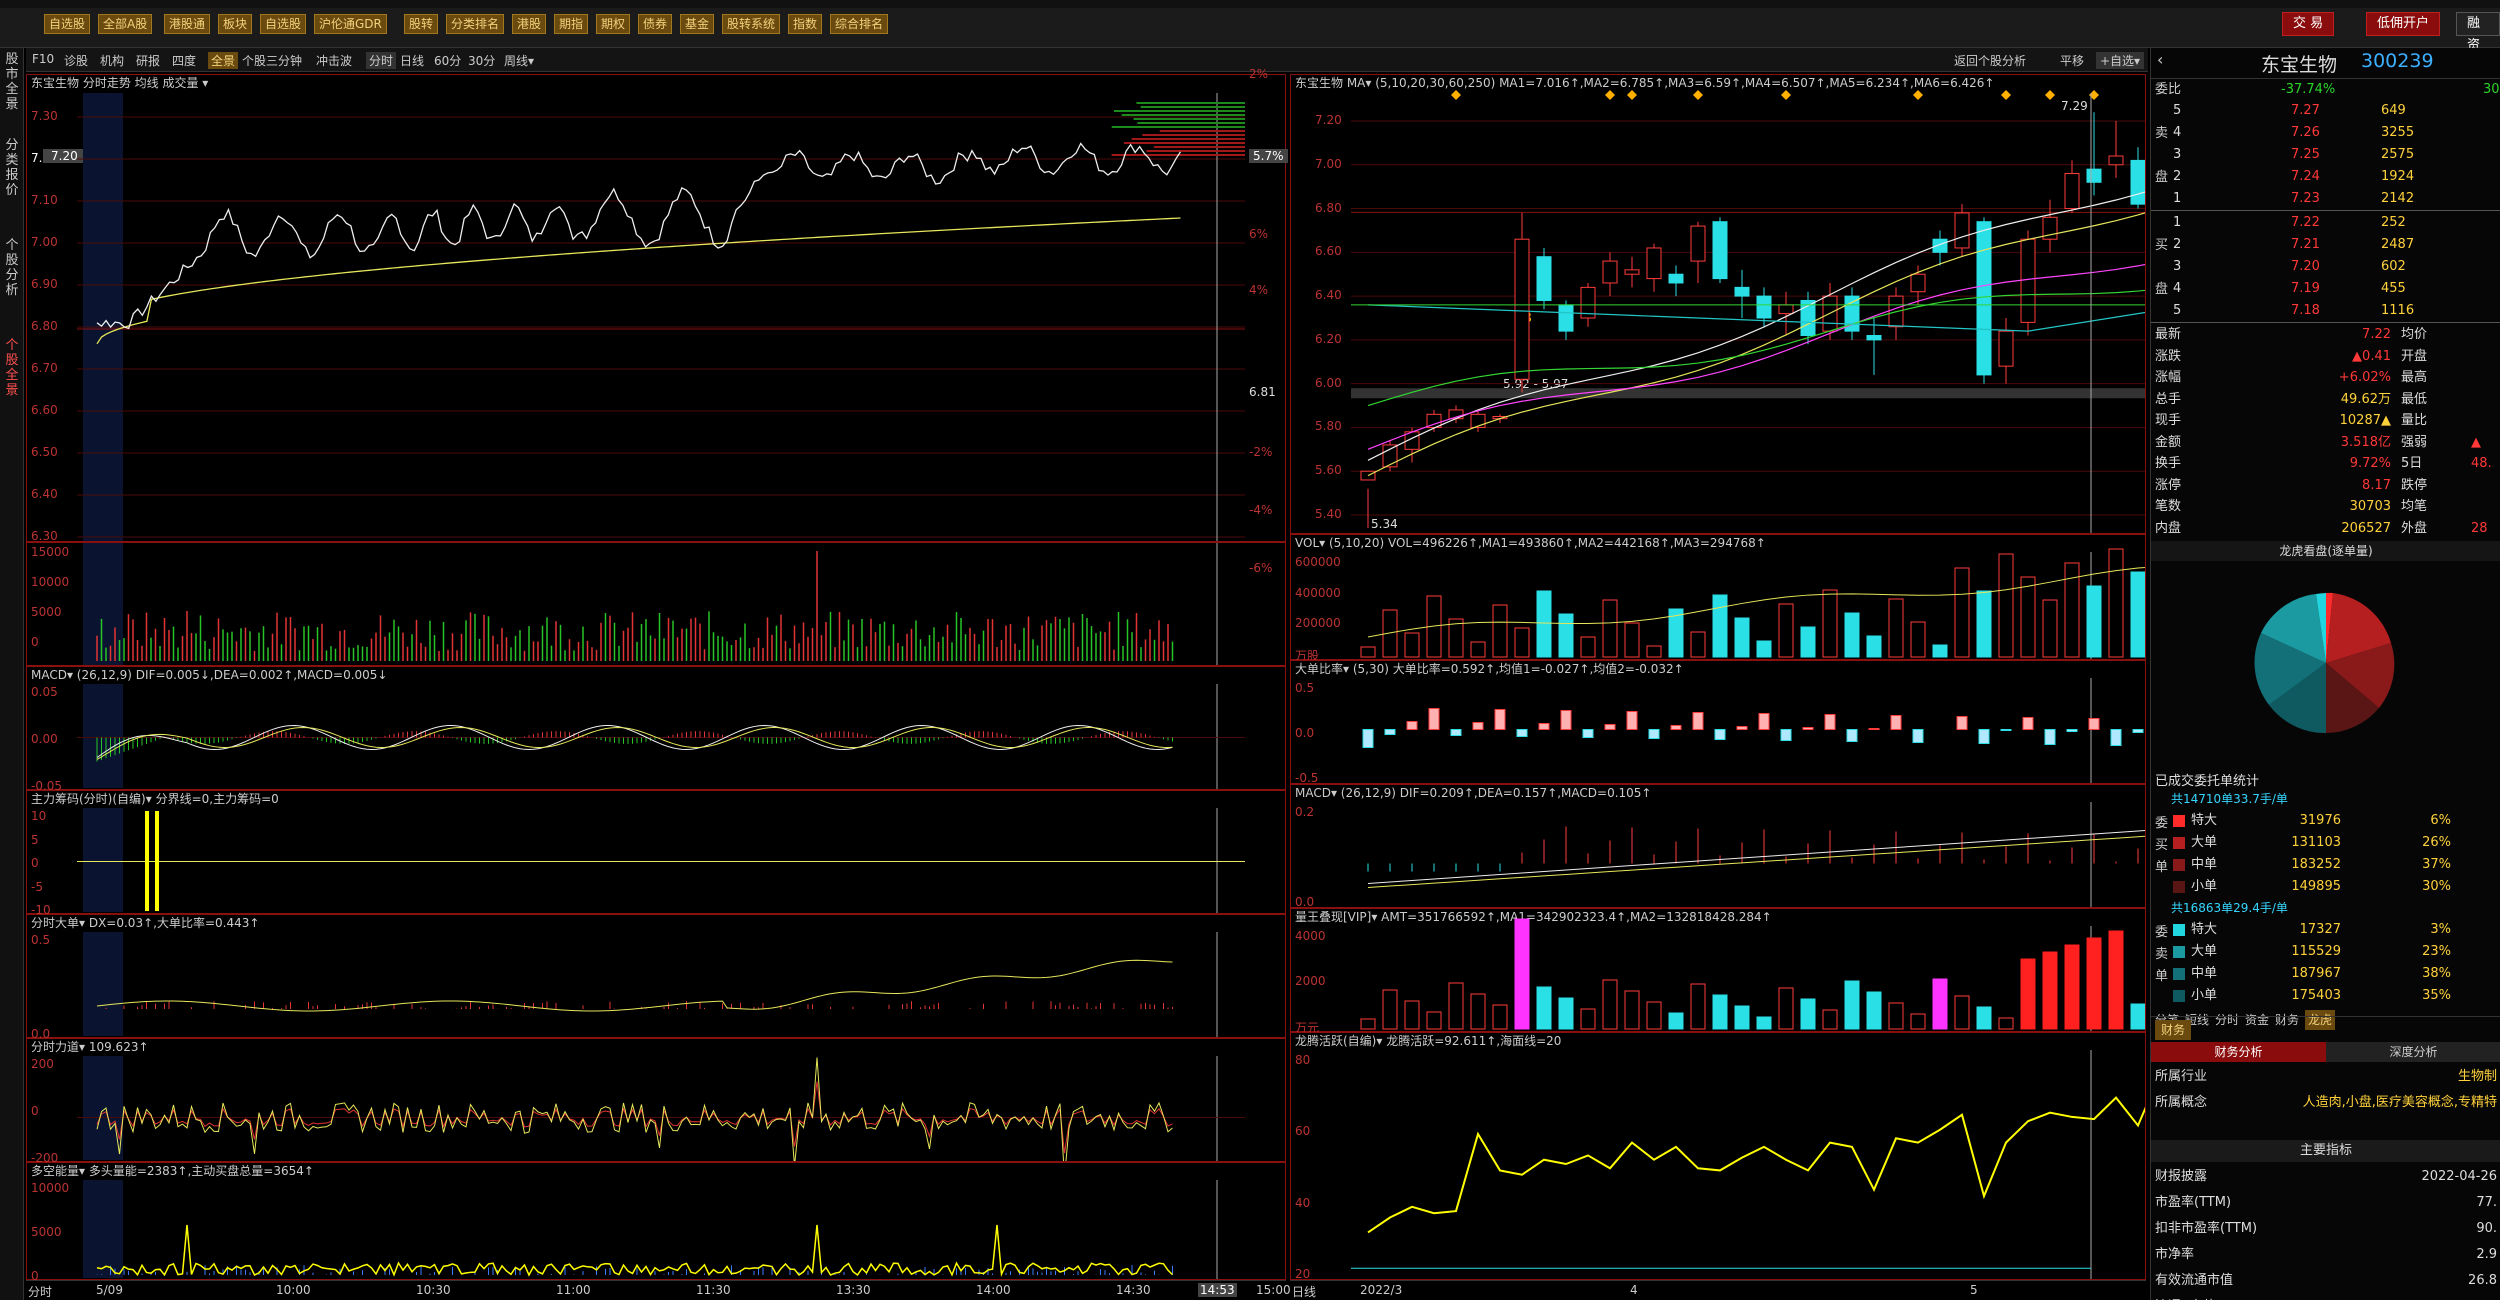 This screenshot has height=1300, width=2500. What do you see at coordinates (1990, 60) in the screenshot?
I see `back-to-analysis-link: 返回个股分析` at bounding box center [1990, 60].